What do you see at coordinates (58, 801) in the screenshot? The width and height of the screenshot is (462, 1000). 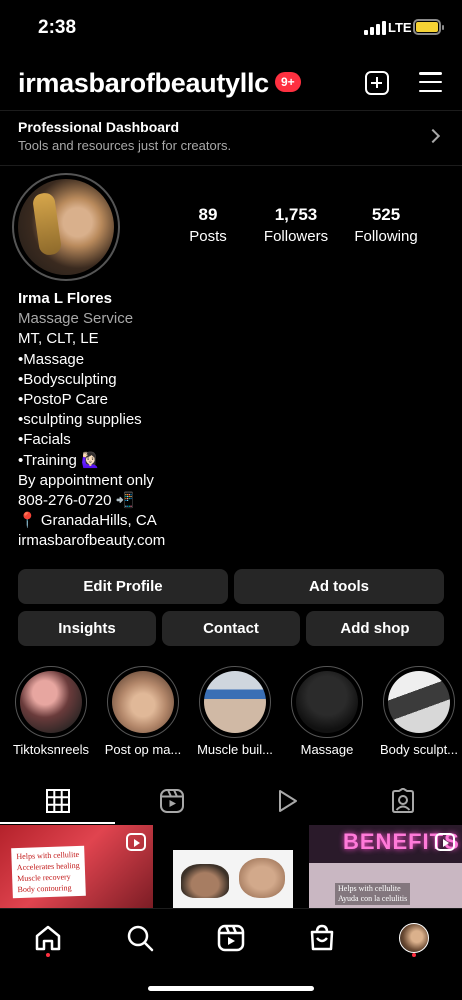 I see `grid-icon` at bounding box center [58, 801].